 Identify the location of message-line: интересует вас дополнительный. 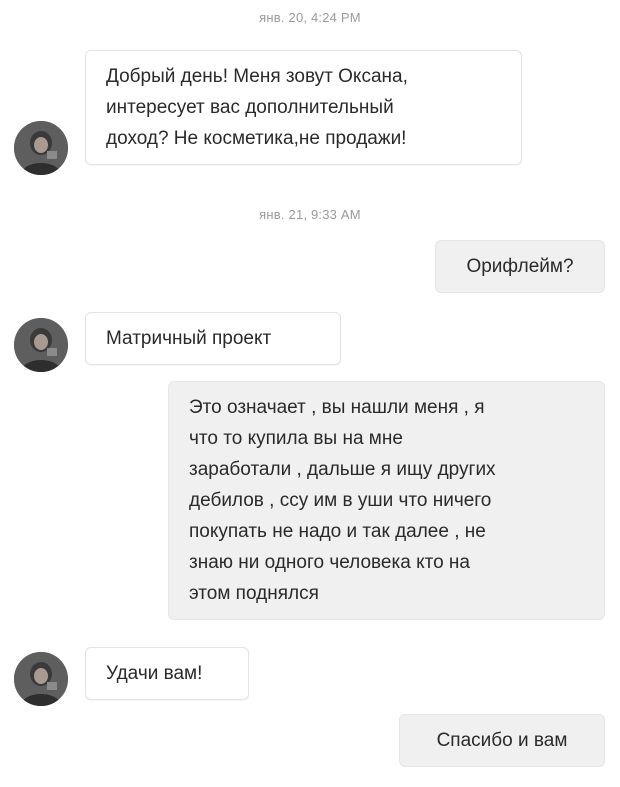
(250, 107).